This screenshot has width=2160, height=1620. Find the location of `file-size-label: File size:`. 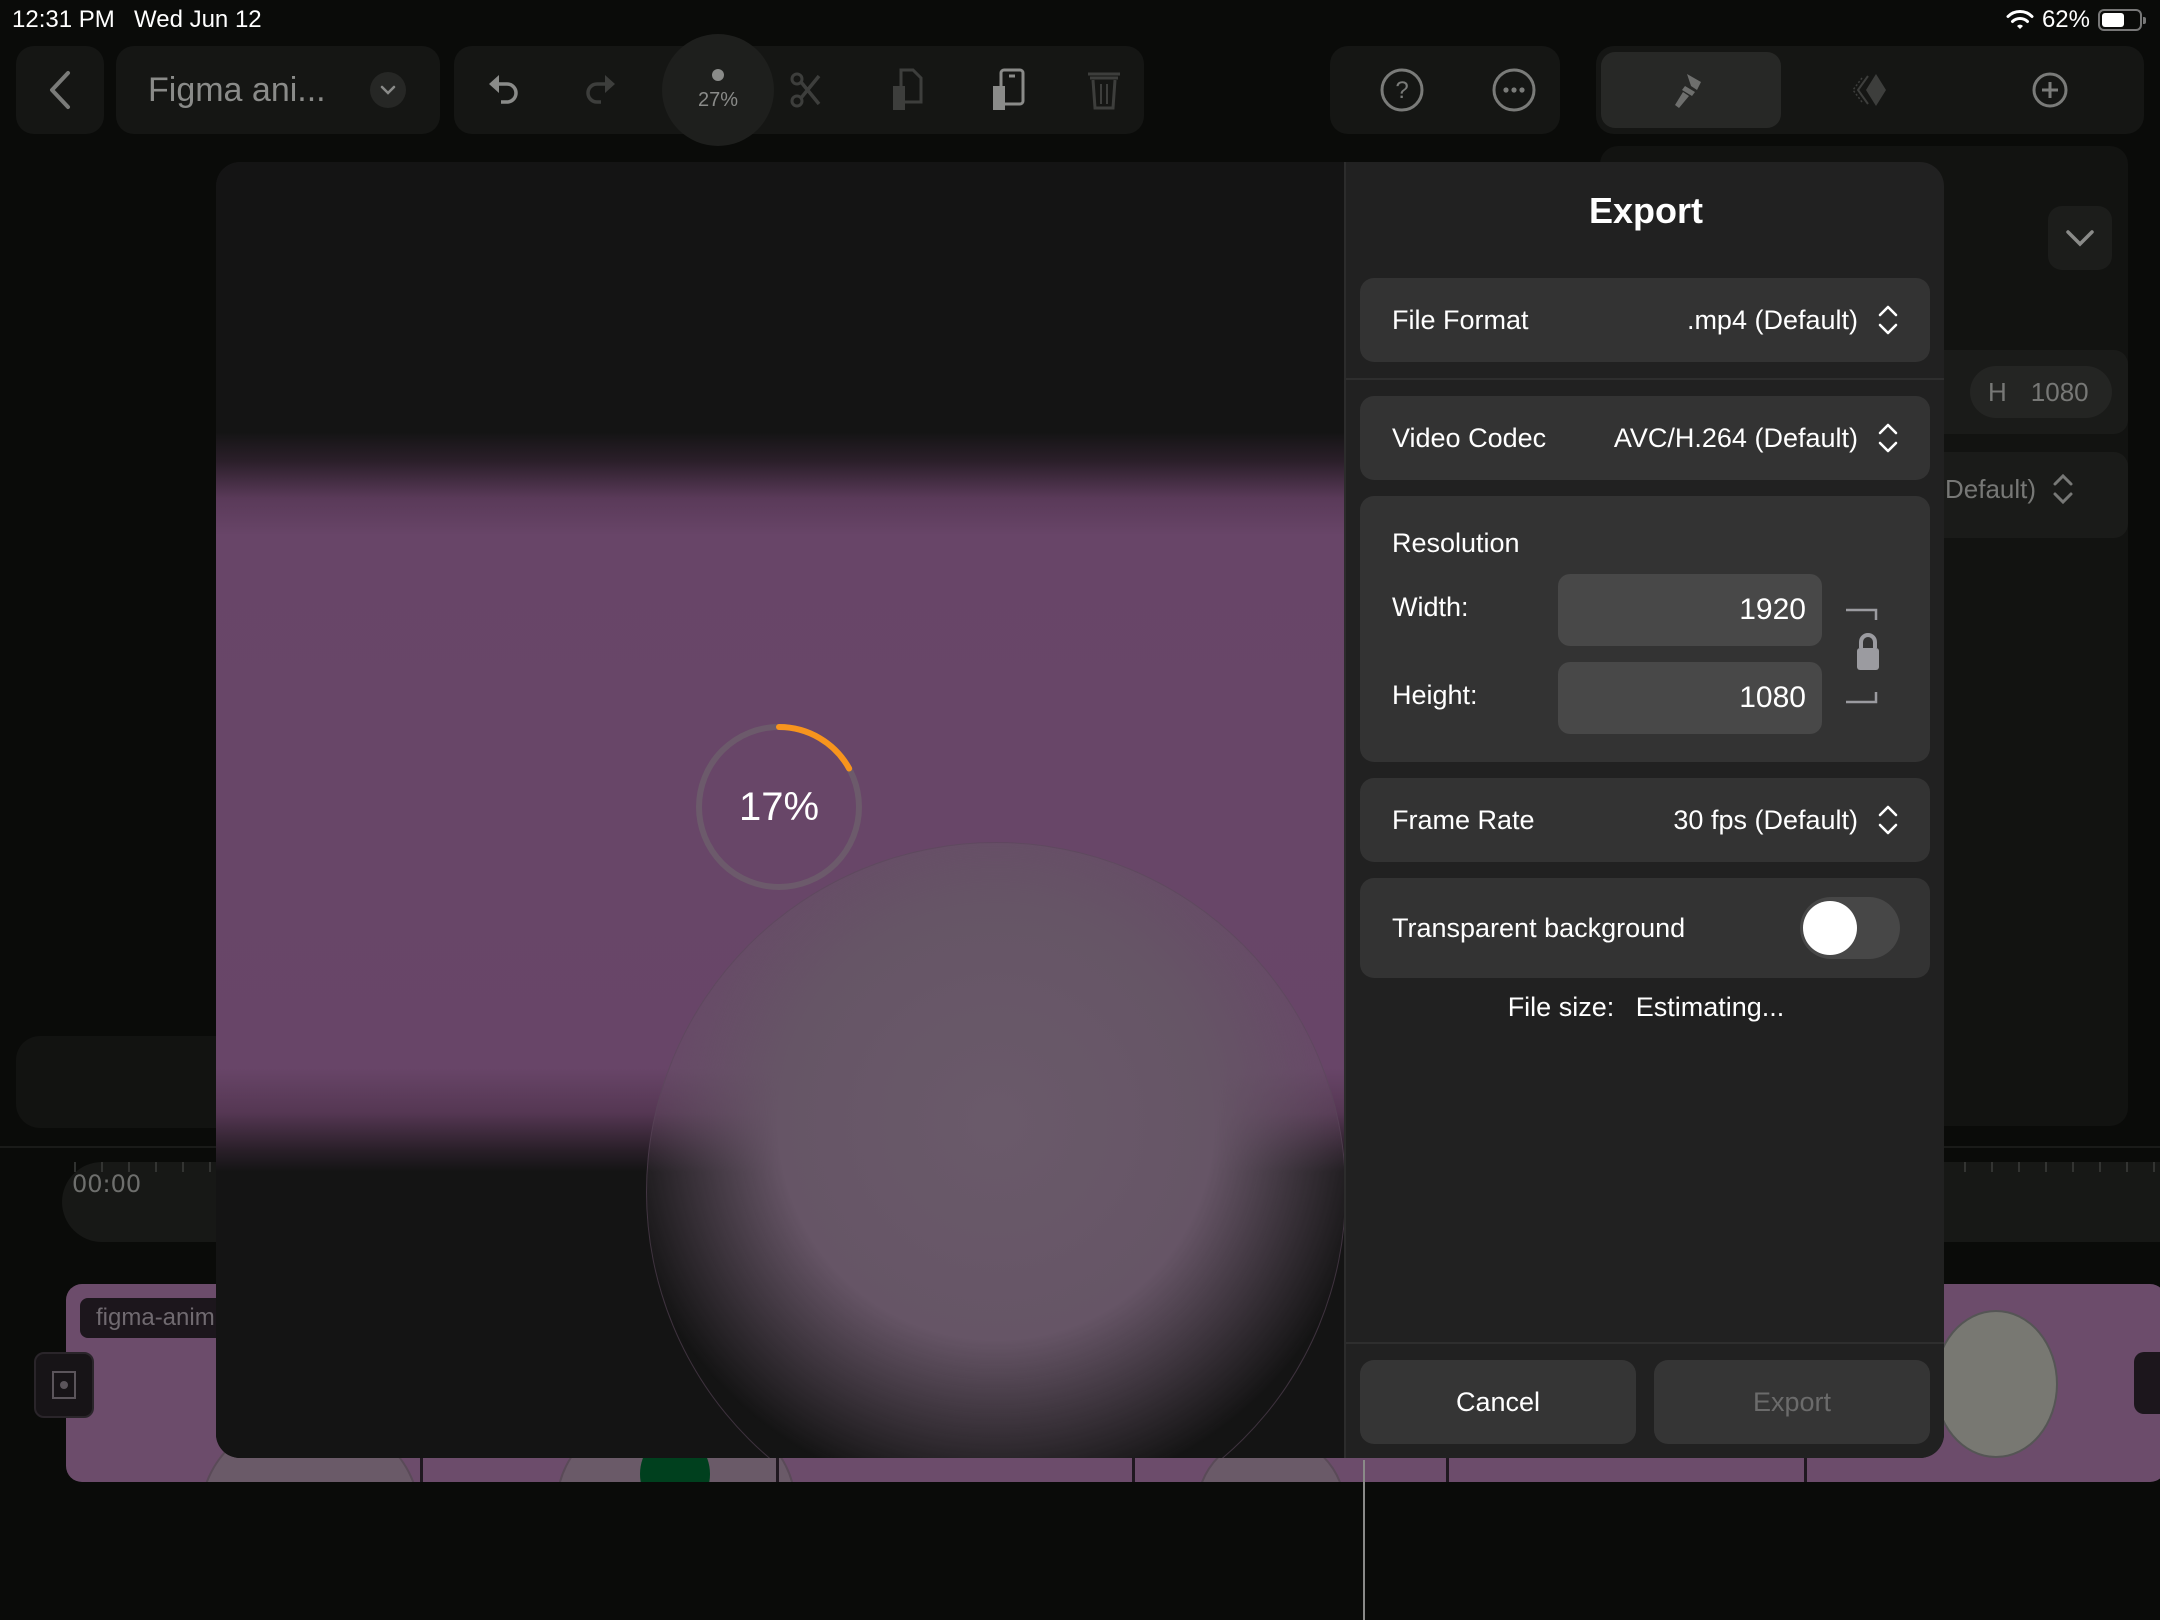

file-size-label: File size: is located at coordinates (1561, 1007).